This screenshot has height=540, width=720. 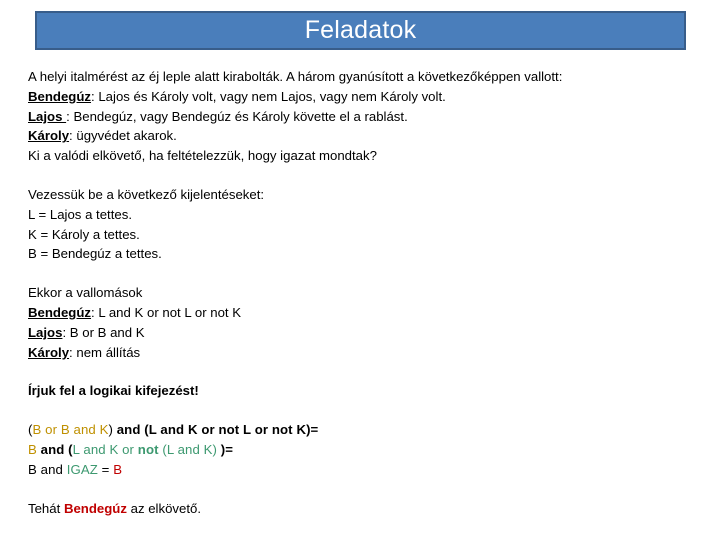 I want to click on expression-heading-block: Írjuk fel a logikai kifejezést!, so click(x=360, y=391).